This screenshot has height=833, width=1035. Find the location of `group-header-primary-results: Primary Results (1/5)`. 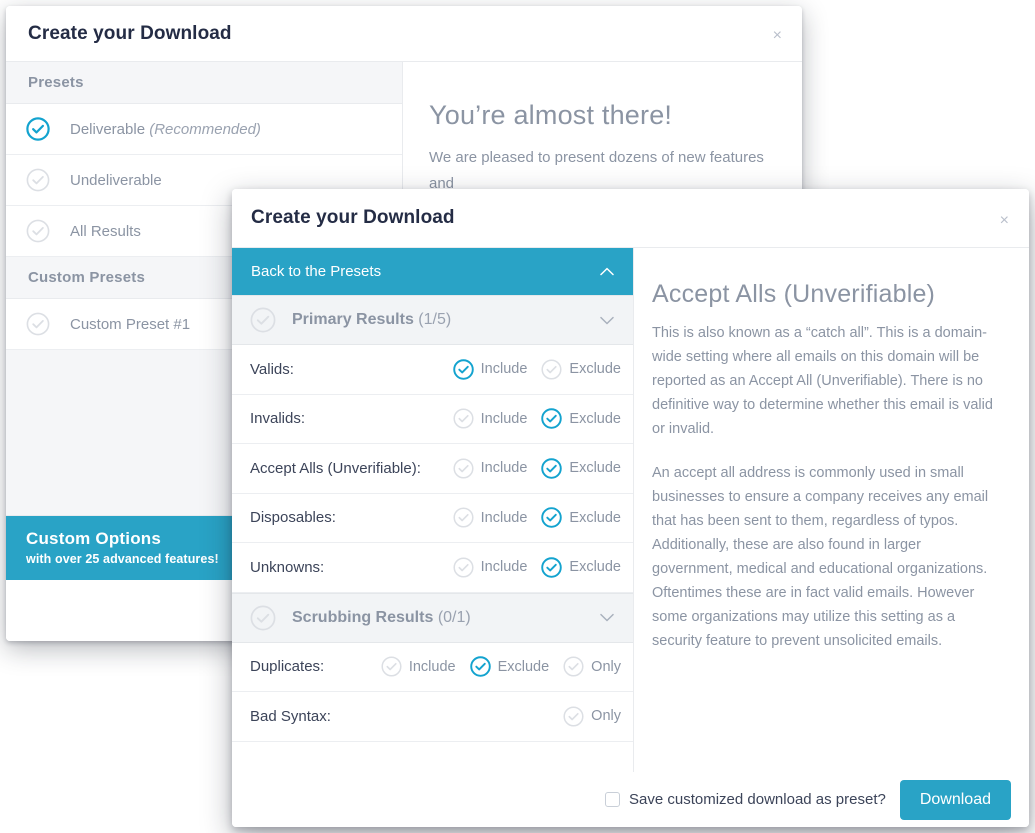

group-header-primary-results: Primary Results (1/5) is located at coordinates (432, 320).